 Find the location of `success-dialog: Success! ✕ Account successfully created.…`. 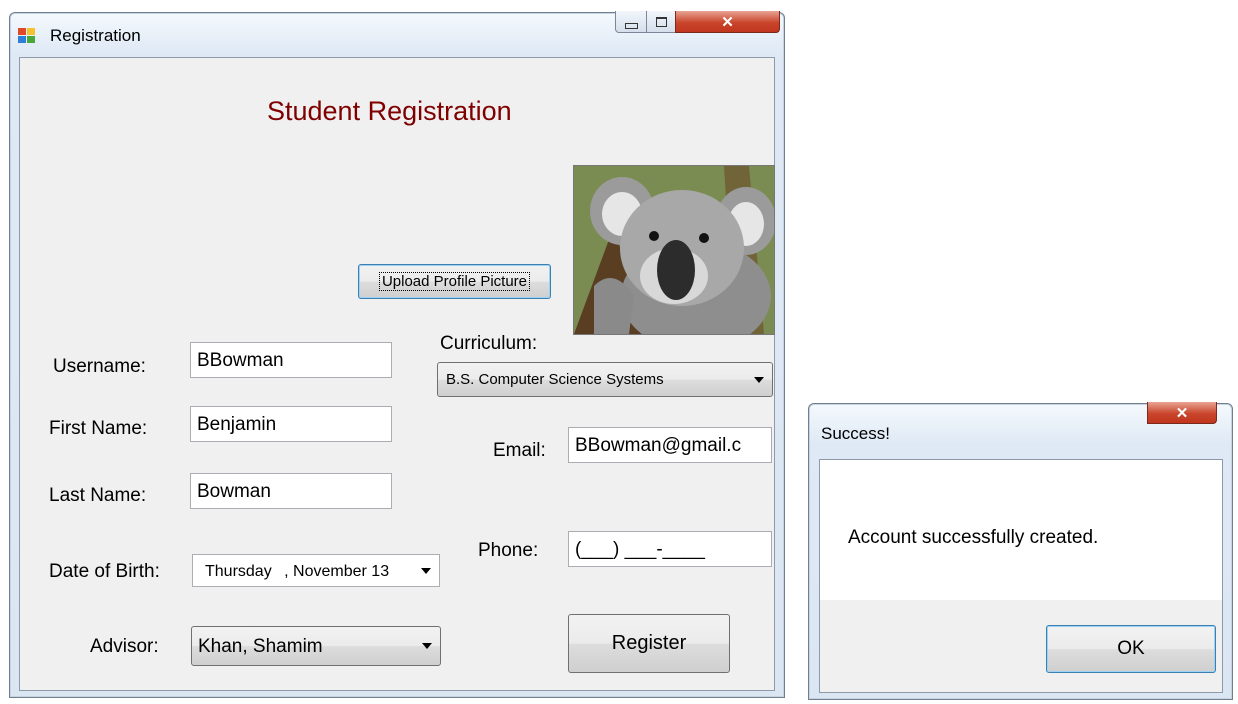

success-dialog: Success! ✕ Account successfully created.… is located at coordinates (1020, 551).